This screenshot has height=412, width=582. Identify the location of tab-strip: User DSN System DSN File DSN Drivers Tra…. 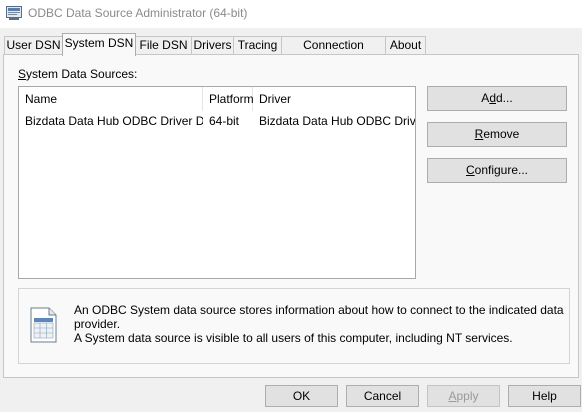
(291, 50).